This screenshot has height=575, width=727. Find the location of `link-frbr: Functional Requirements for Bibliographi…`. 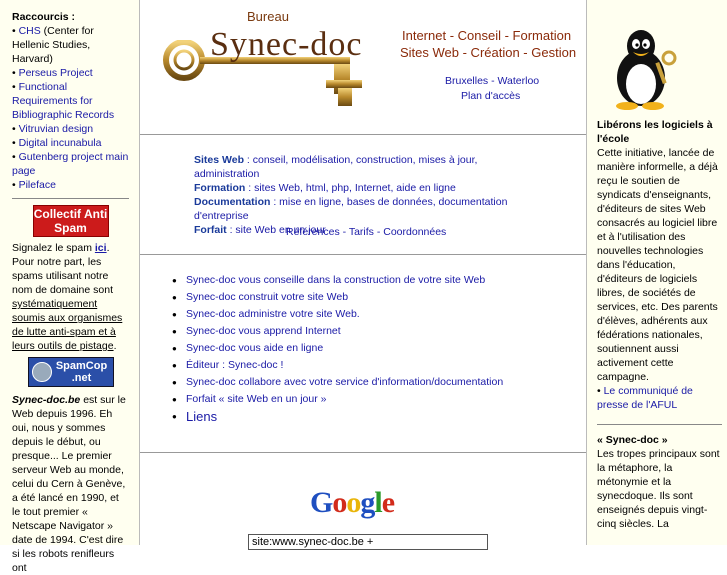

link-frbr: Functional Requirements for Bibliographi… is located at coordinates (63, 101).